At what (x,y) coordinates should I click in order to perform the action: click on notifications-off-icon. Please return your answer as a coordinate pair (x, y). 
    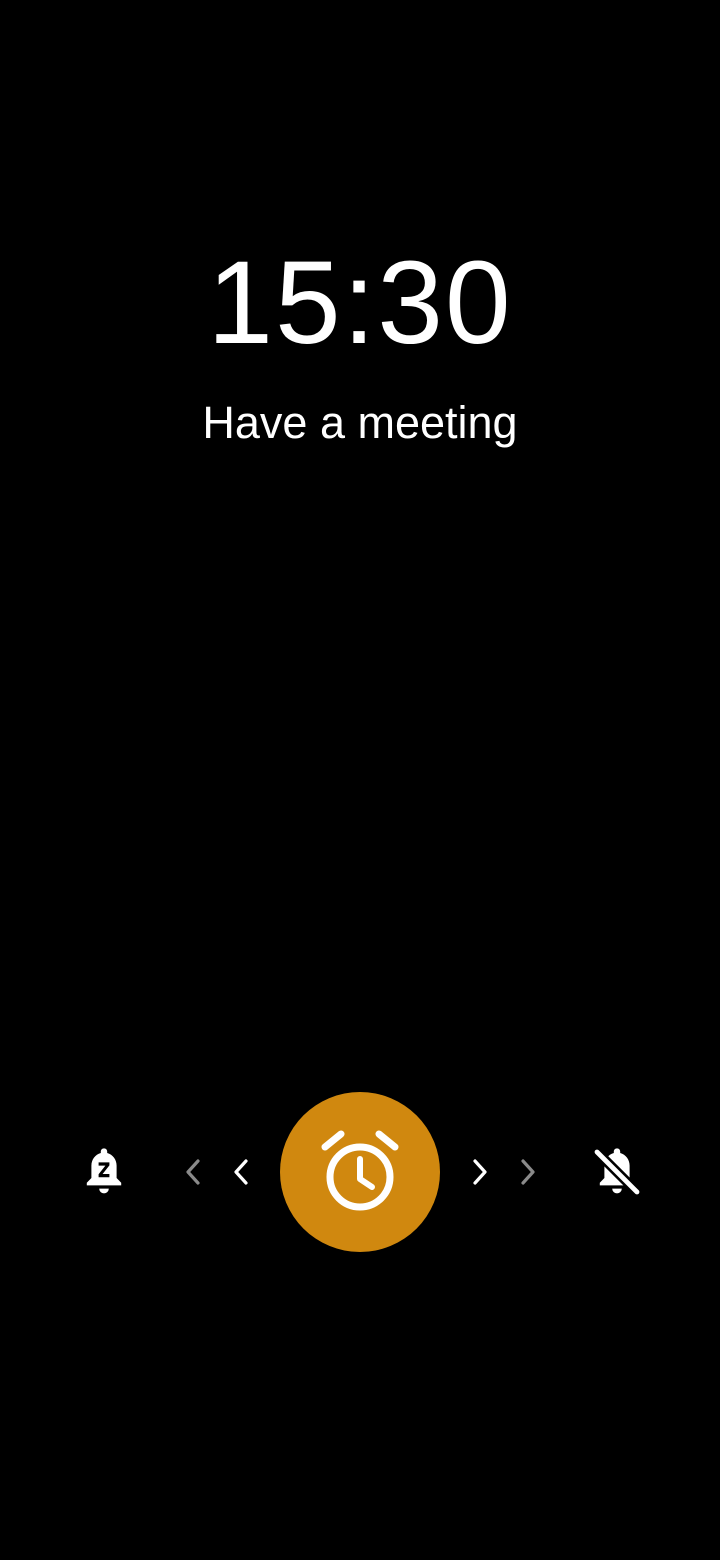
    Looking at the image, I should click on (617, 1172).